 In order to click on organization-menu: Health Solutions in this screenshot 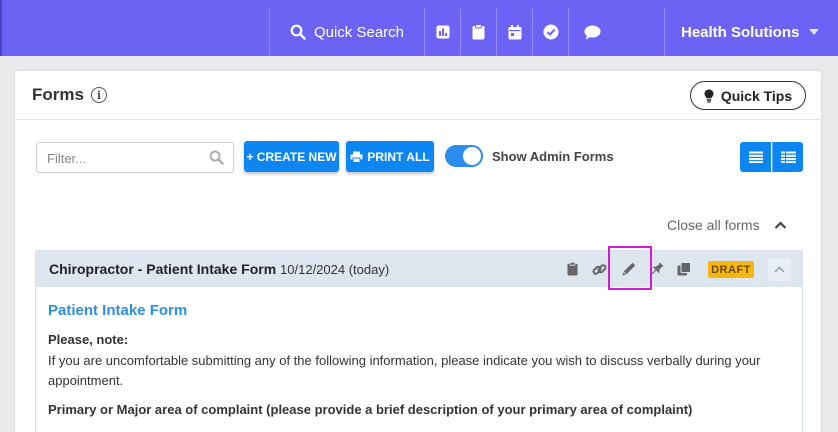, I will do `click(751, 32)`.